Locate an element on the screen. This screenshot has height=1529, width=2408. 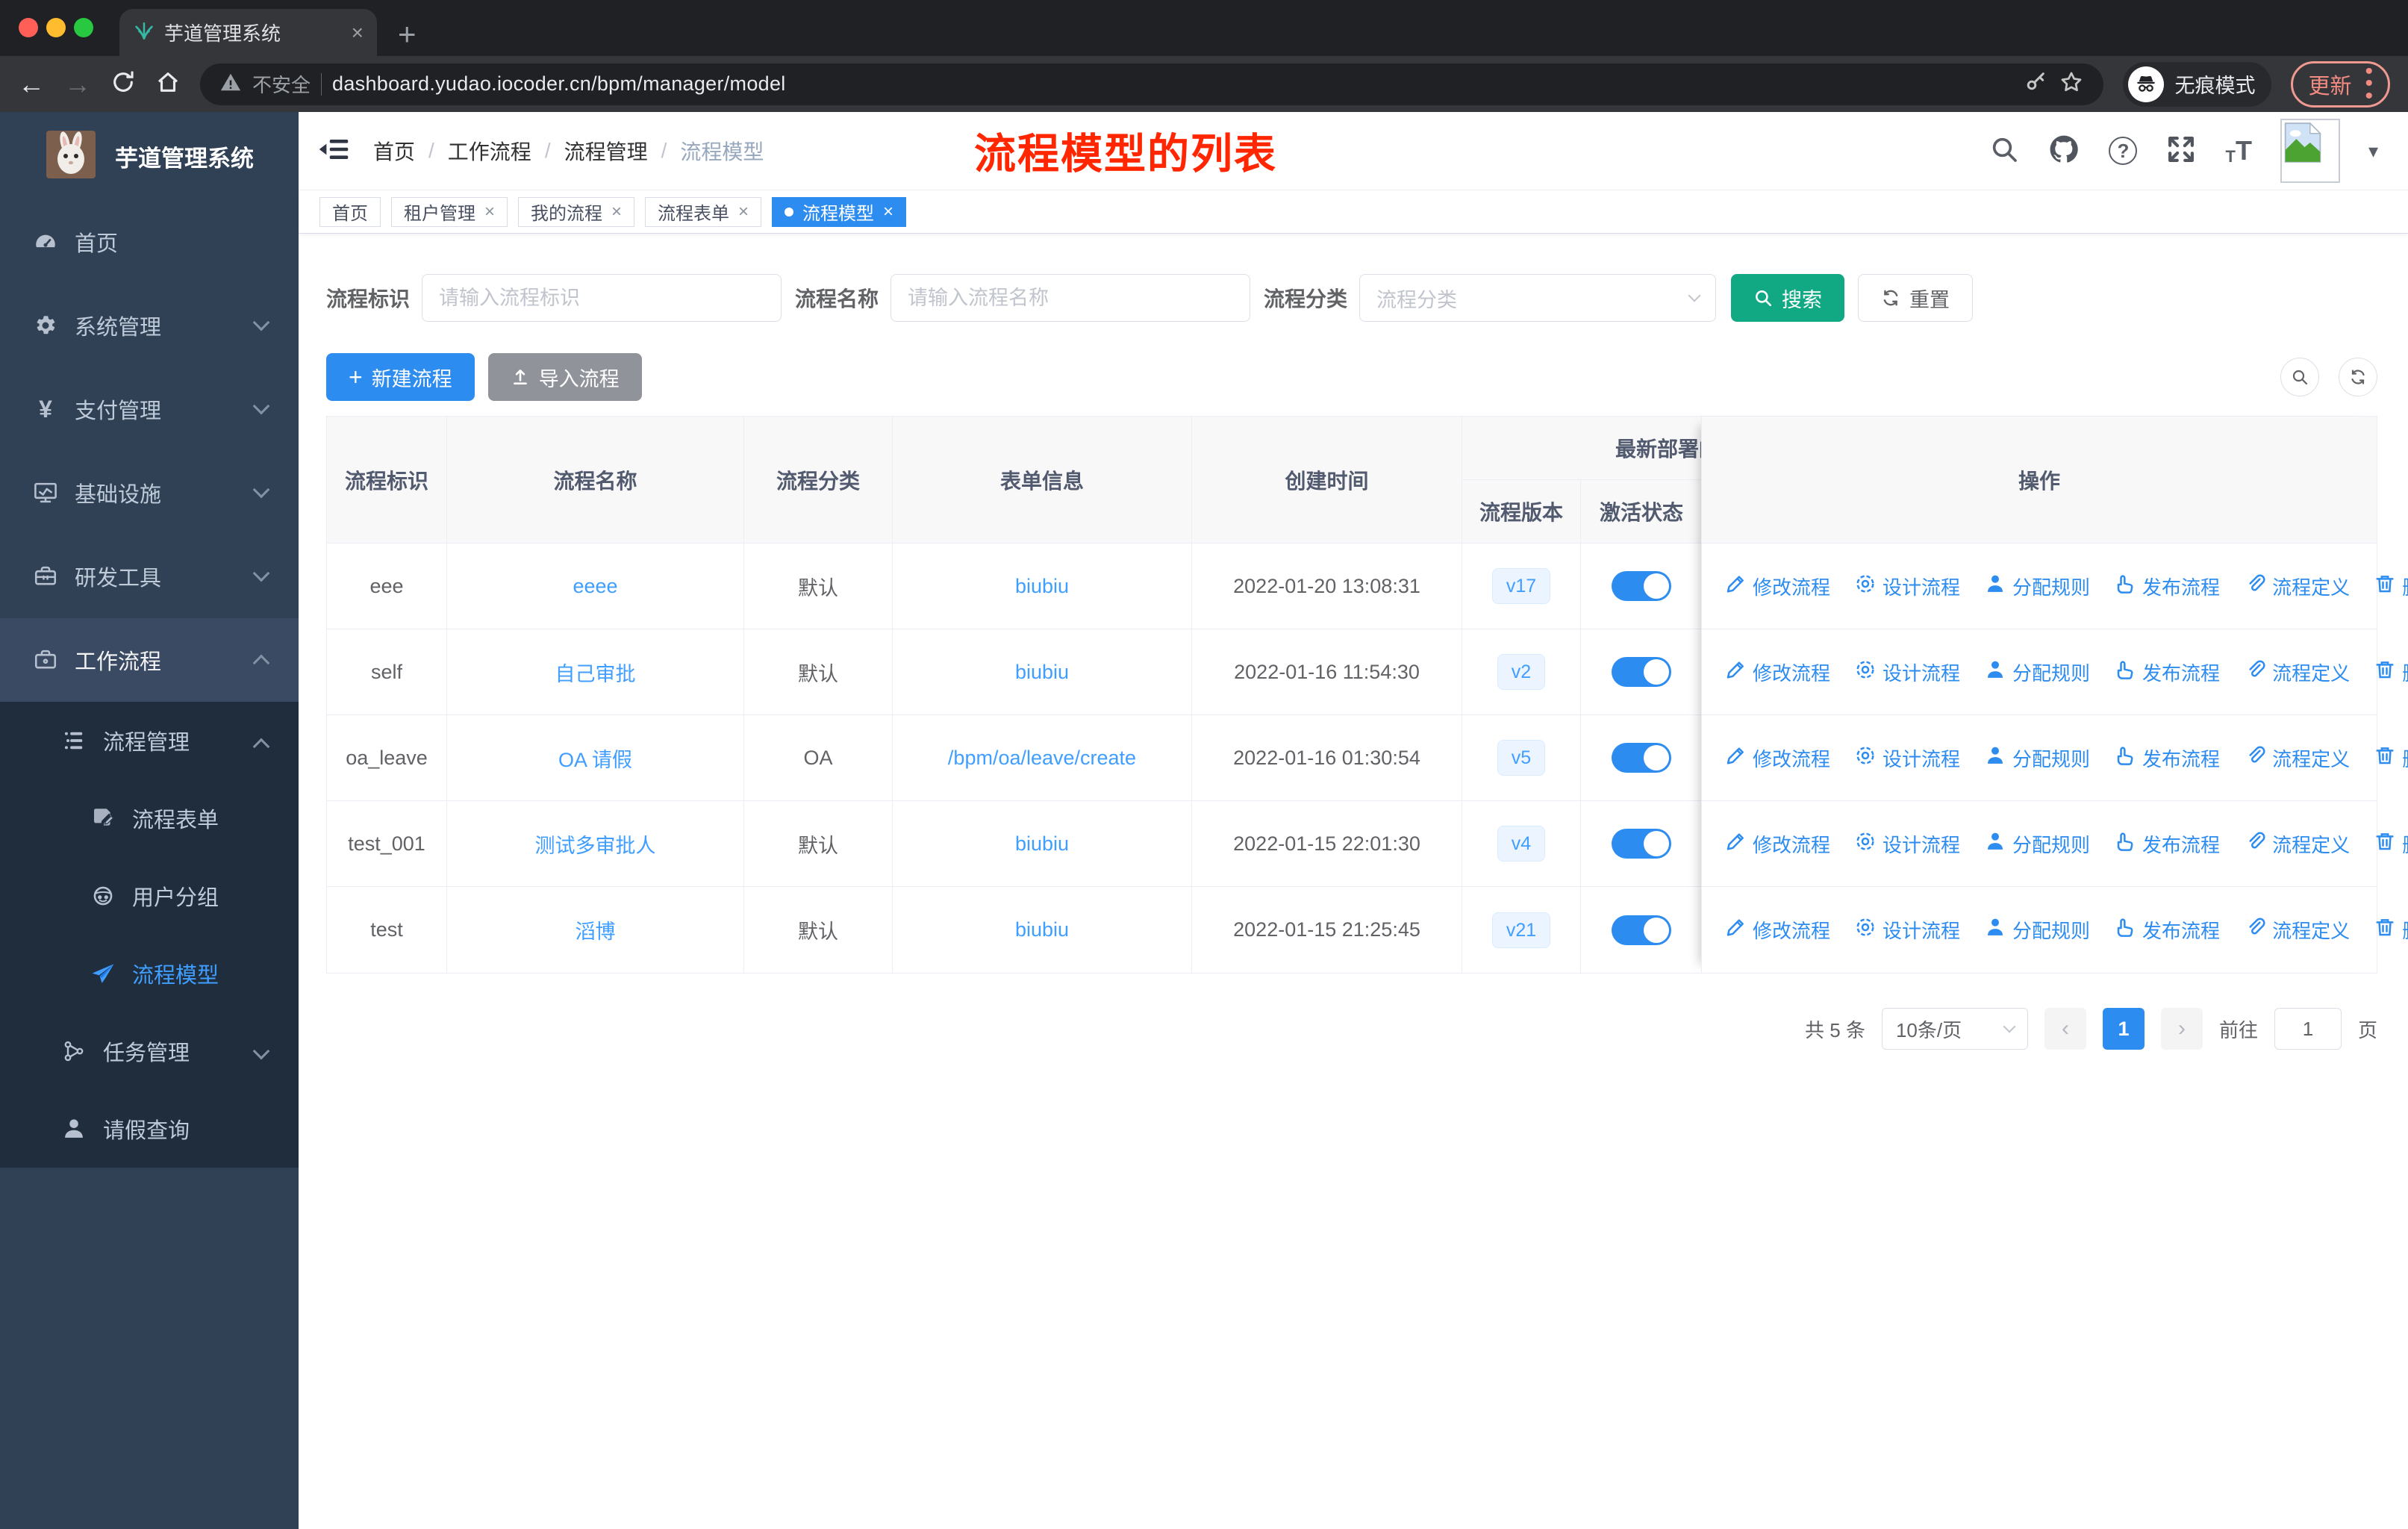
sidebar-item-用户分组: 用户分组 is located at coordinates (149, 896).